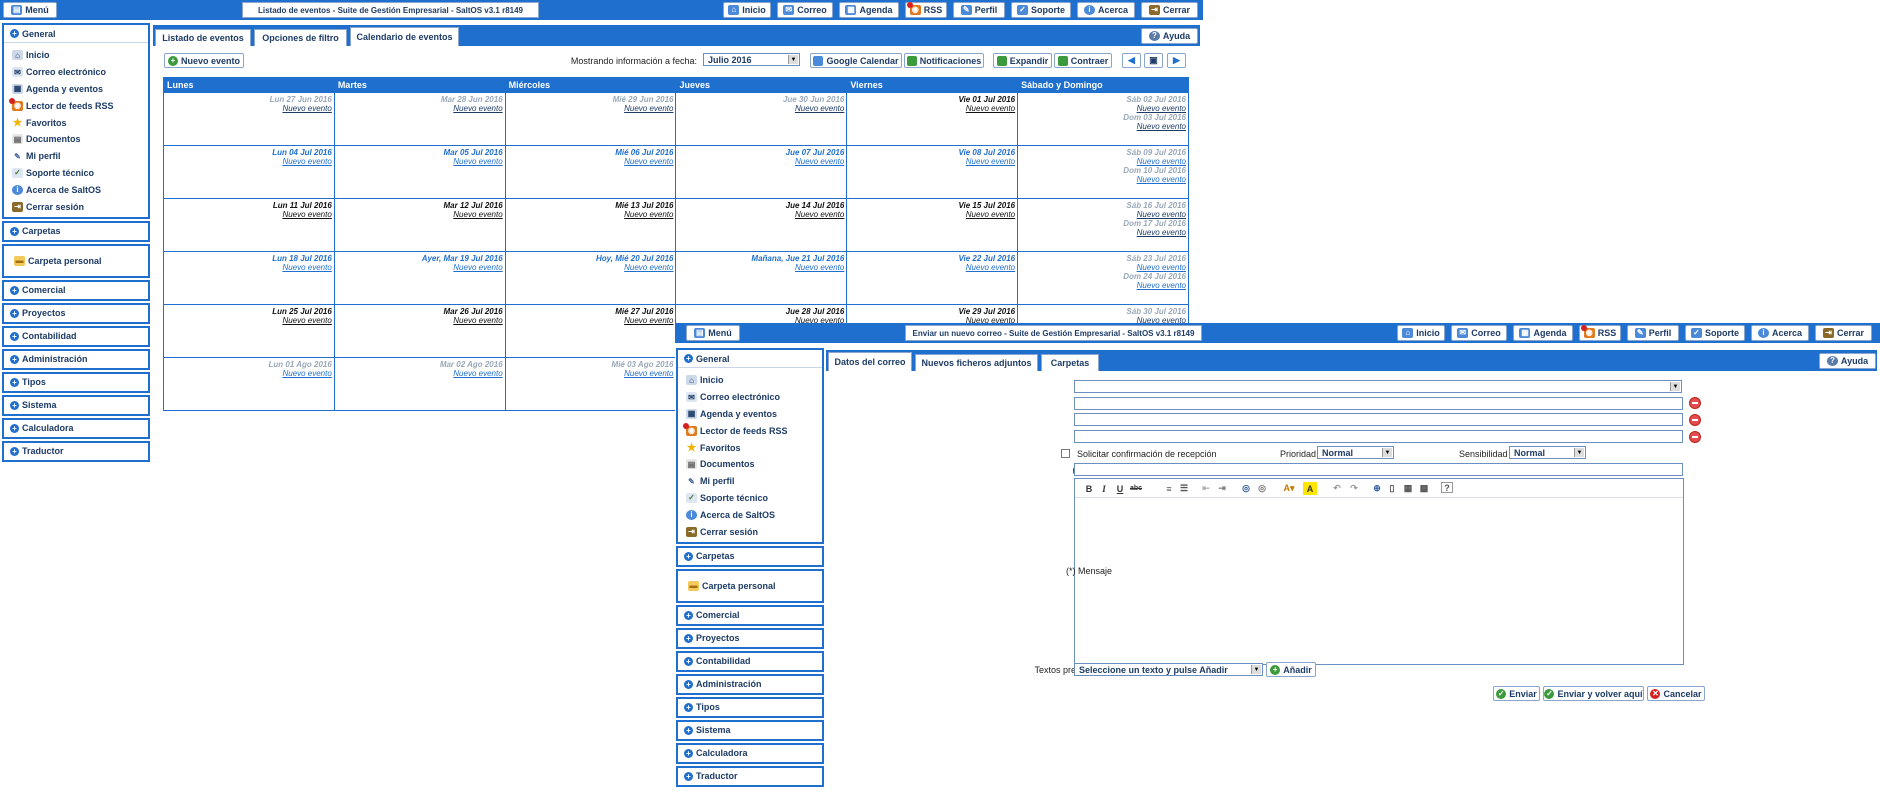 The image size is (1880, 792). I want to click on section-header-contabilidad: + Contabilidad, so click(750, 661).